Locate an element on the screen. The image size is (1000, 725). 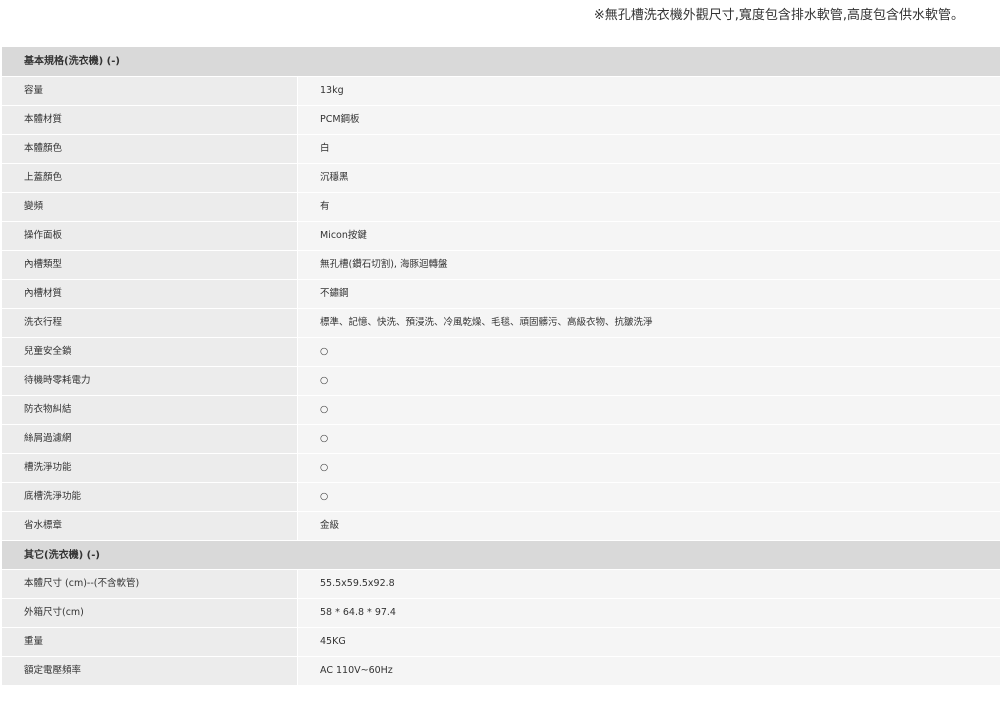
spec-value: 13kg is located at coordinates (649, 91).